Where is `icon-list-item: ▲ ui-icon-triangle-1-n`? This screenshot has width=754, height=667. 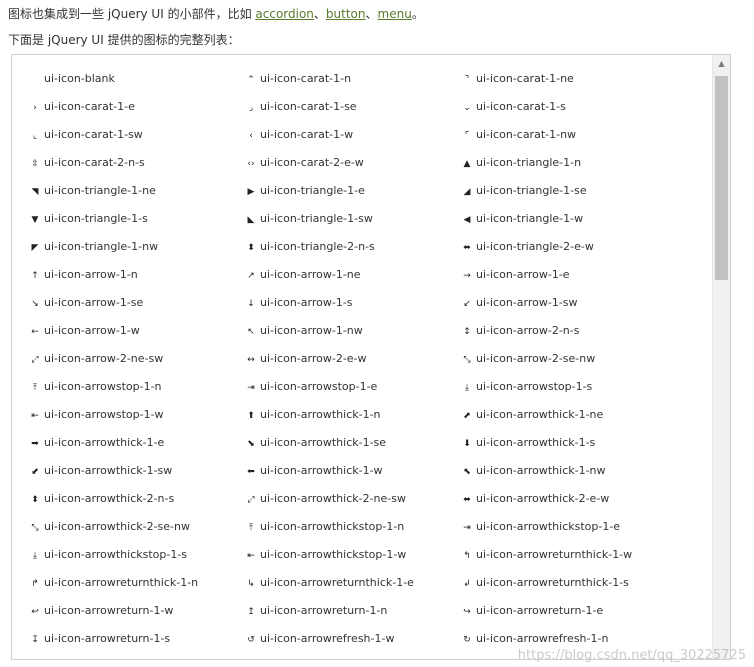 icon-list-item: ▲ ui-icon-triangle-1-n is located at coordinates (521, 163).